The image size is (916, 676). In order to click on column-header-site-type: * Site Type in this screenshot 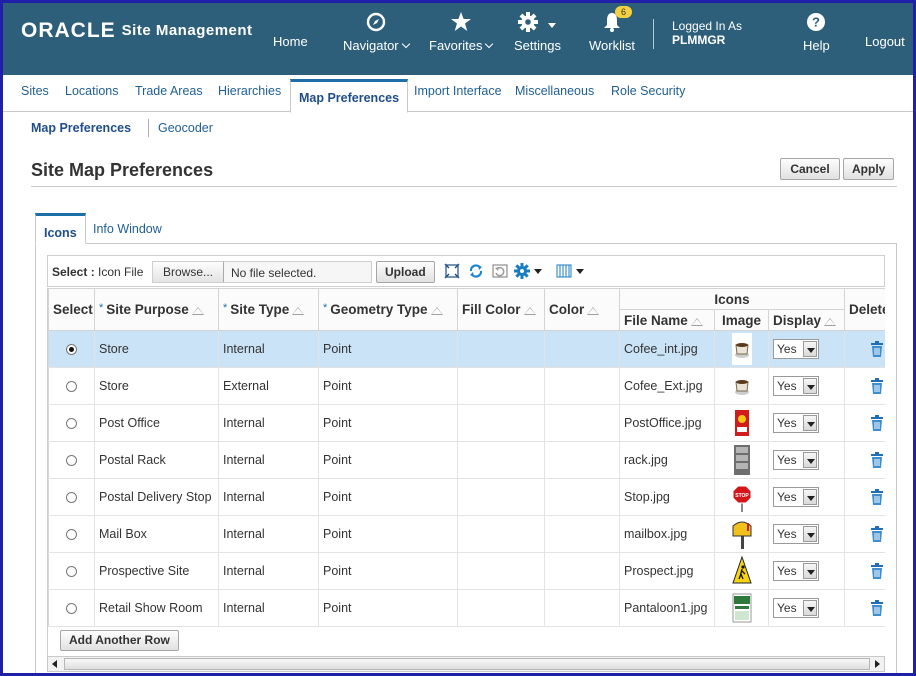, I will do `click(268, 309)`.